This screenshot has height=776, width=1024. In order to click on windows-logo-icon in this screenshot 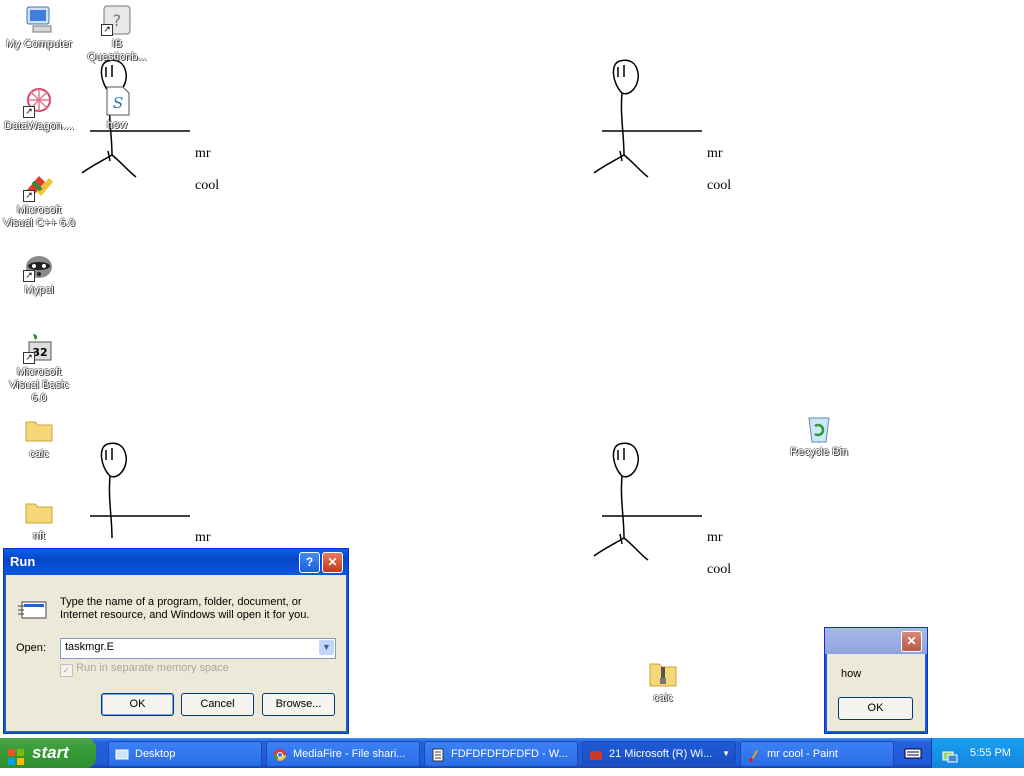, I will do `click(16, 755)`.